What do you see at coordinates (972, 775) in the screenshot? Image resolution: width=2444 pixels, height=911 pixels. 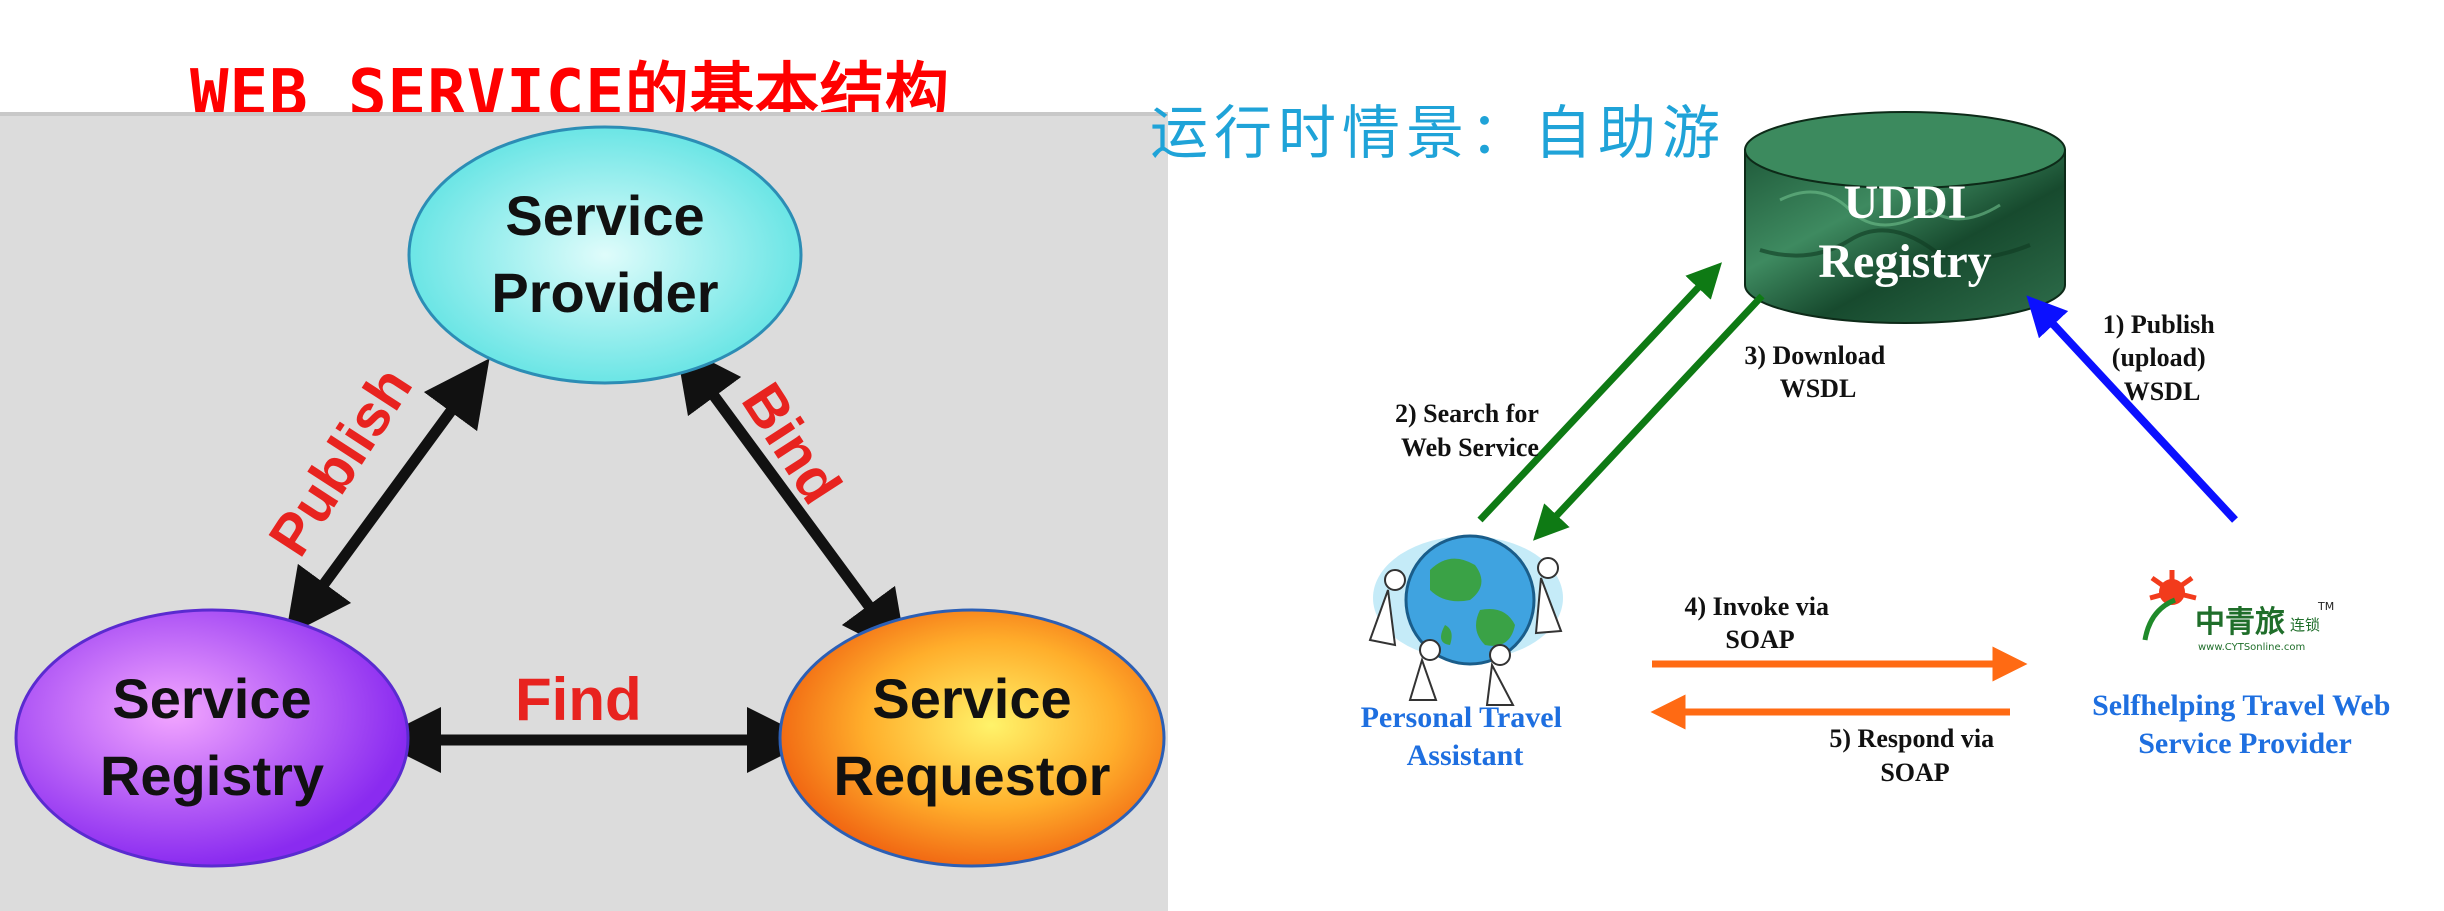 I see `service-requestor-label-line2: Requestor` at bounding box center [972, 775].